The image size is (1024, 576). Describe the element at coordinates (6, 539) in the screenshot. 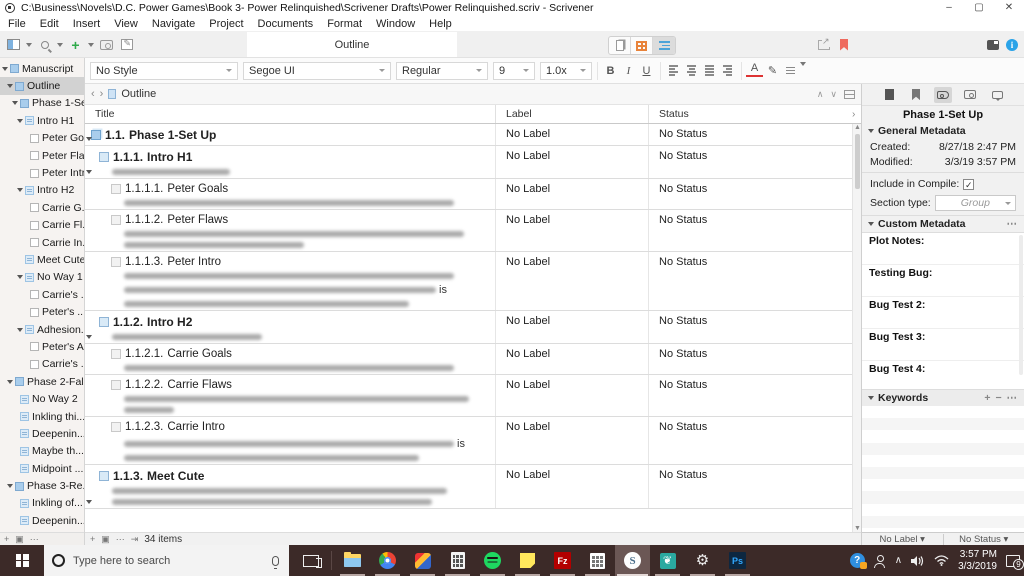

I see `binder-add-icon: +` at that location.